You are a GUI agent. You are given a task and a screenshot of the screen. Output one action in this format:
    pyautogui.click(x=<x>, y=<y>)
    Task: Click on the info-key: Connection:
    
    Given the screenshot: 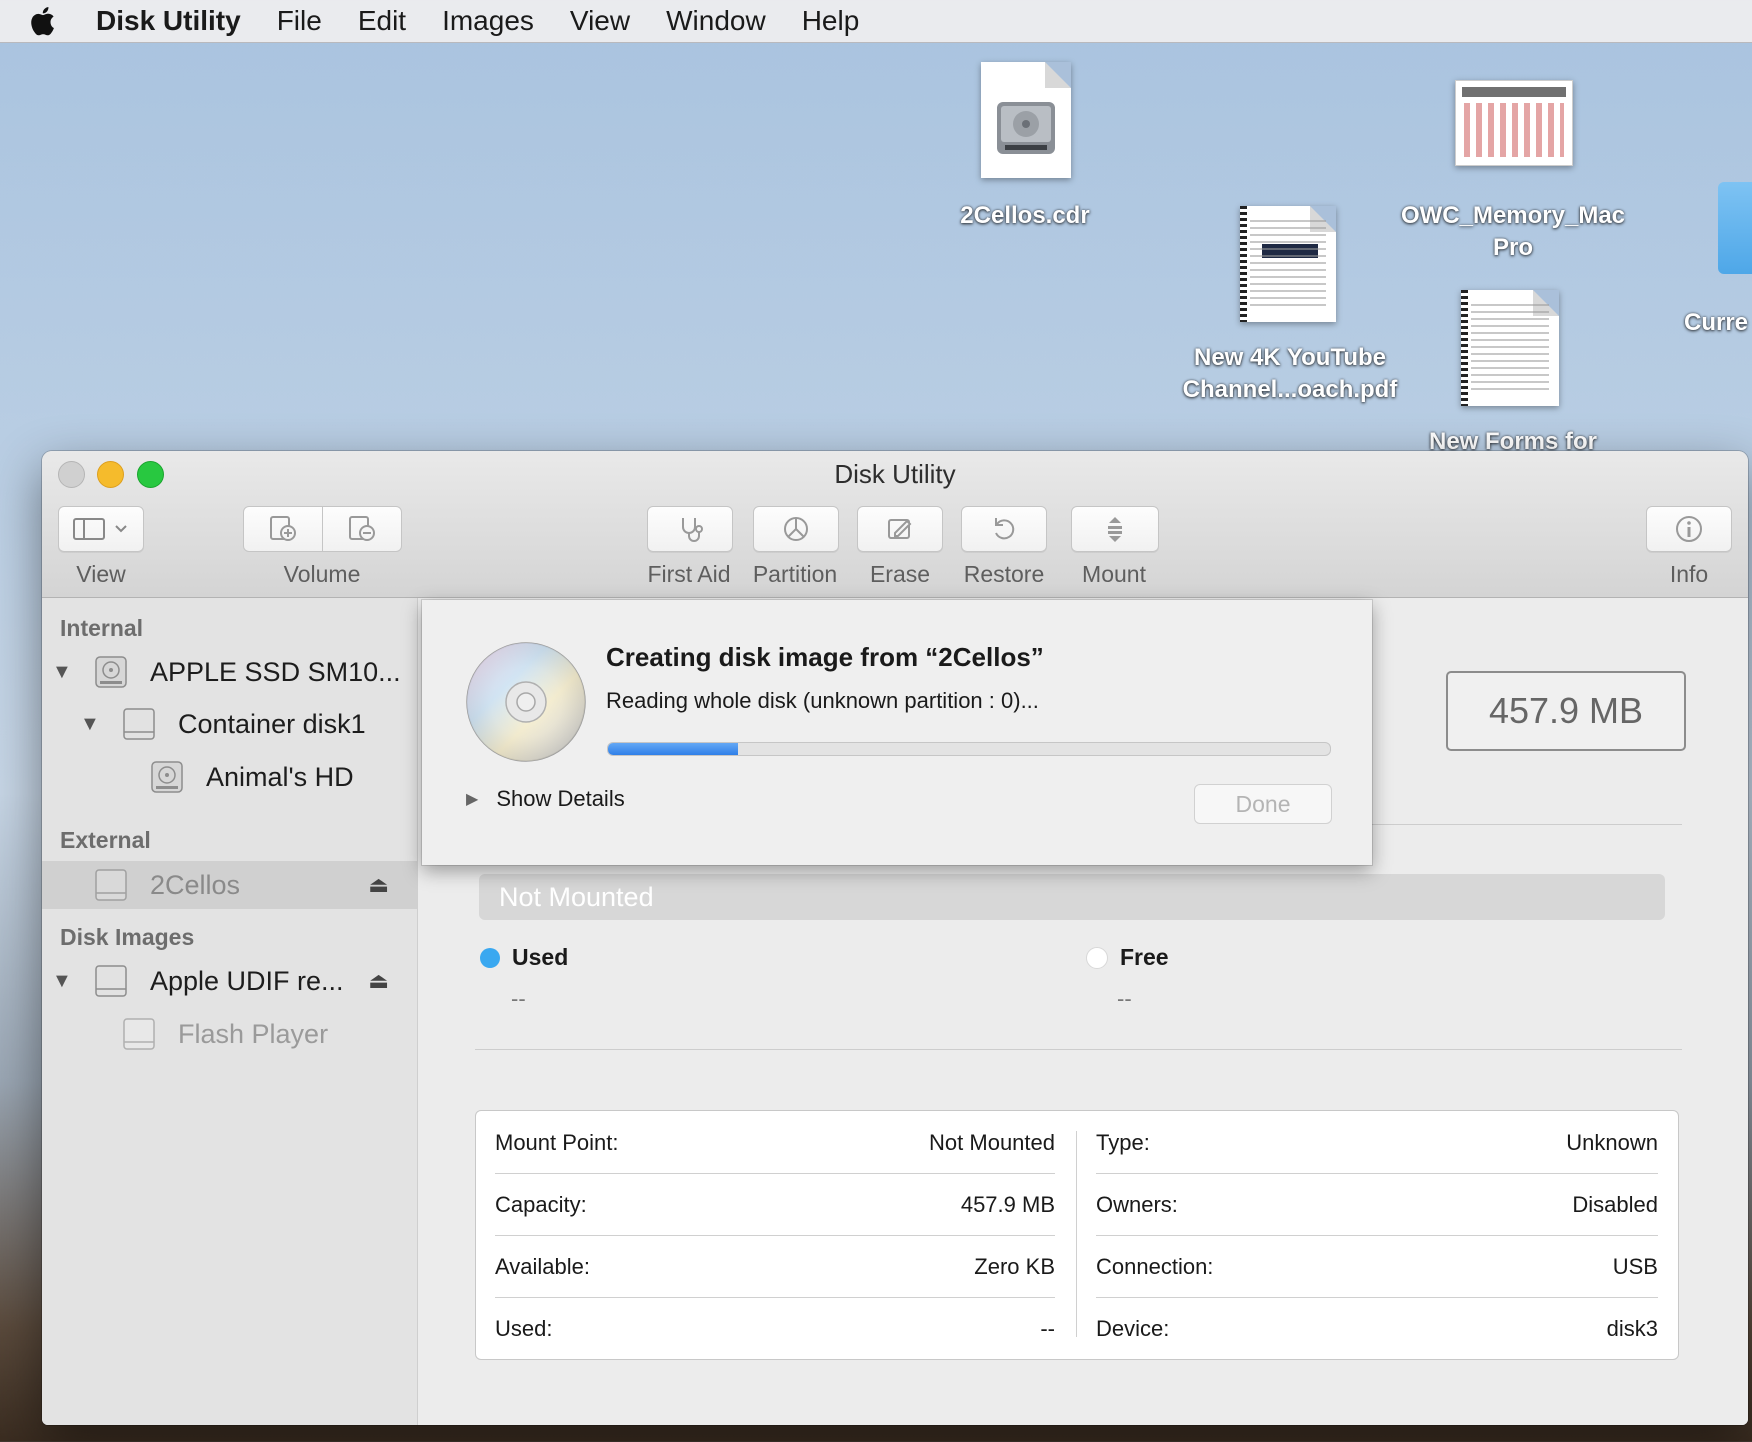 What is the action you would take?
    pyautogui.click(x=1155, y=1266)
    